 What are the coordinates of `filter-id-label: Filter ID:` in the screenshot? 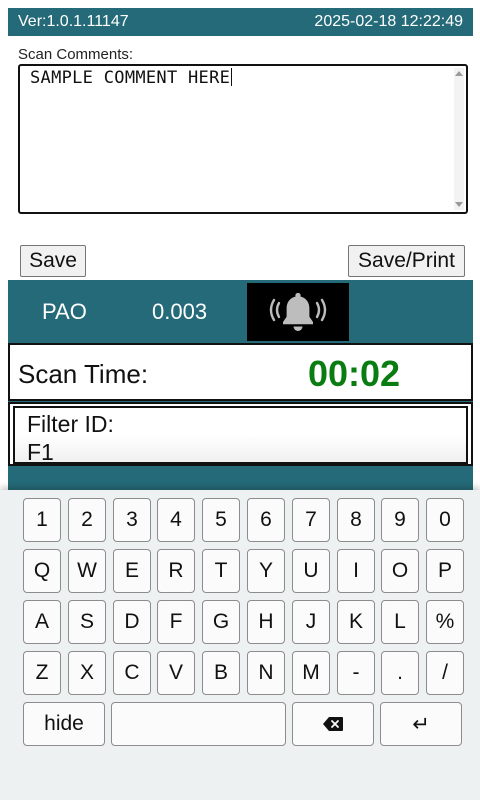 It's located at (70, 424).